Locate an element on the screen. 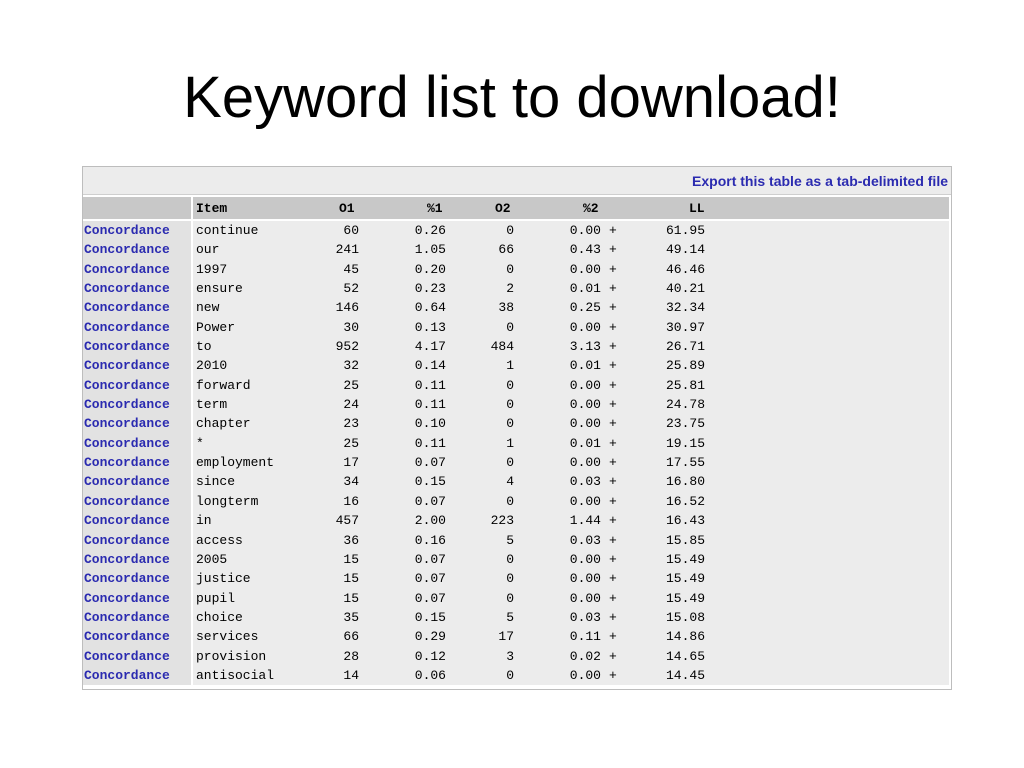  cell-percent2: 1.44 is located at coordinates (585, 521).